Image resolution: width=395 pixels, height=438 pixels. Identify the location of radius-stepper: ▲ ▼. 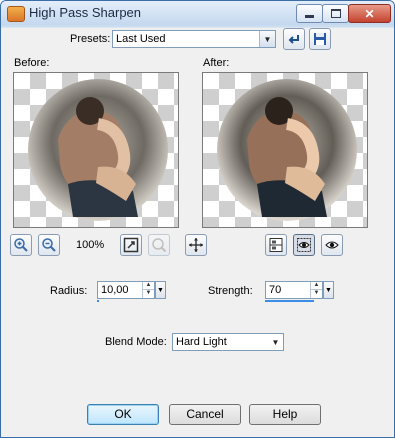
(148, 290).